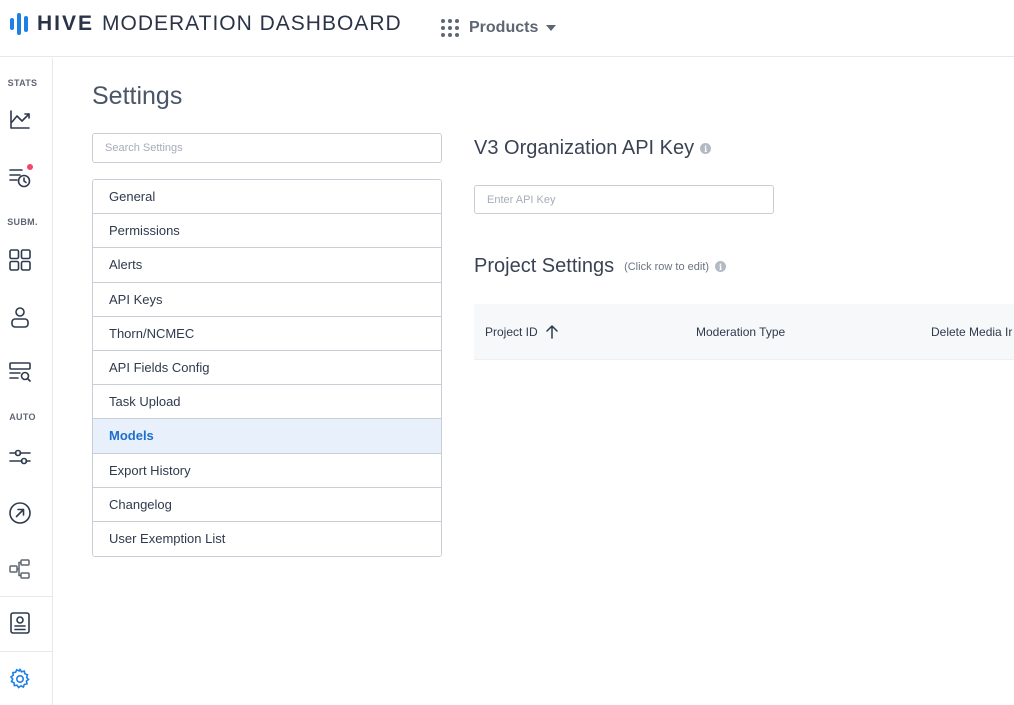 This screenshot has width=1014, height=705. Describe the element at coordinates (267, 299) in the screenshot. I see `menu-item-api-keys: API Keys` at that location.